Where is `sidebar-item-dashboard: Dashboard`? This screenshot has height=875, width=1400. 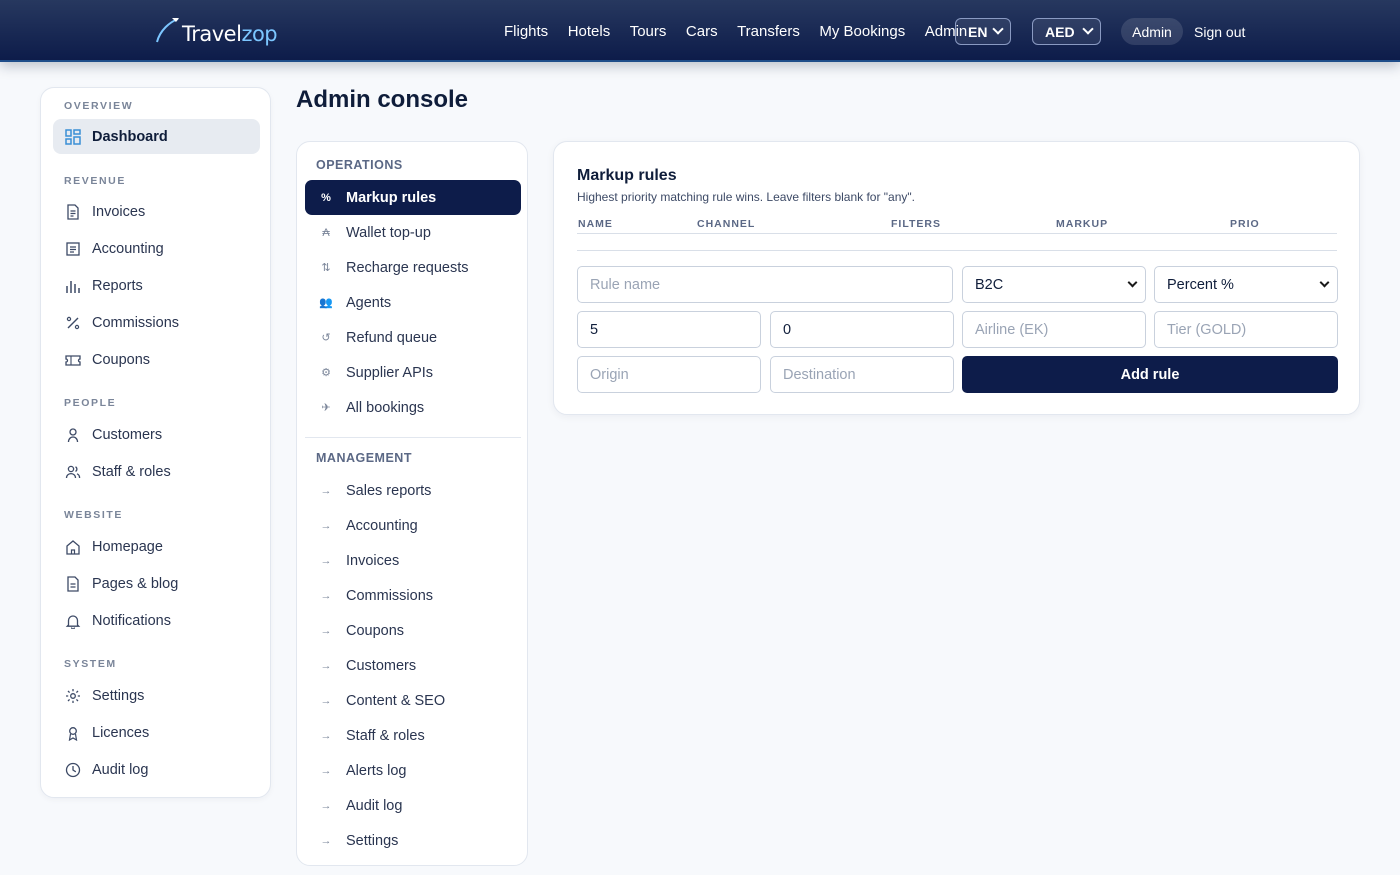 sidebar-item-dashboard: Dashboard is located at coordinates (156, 136).